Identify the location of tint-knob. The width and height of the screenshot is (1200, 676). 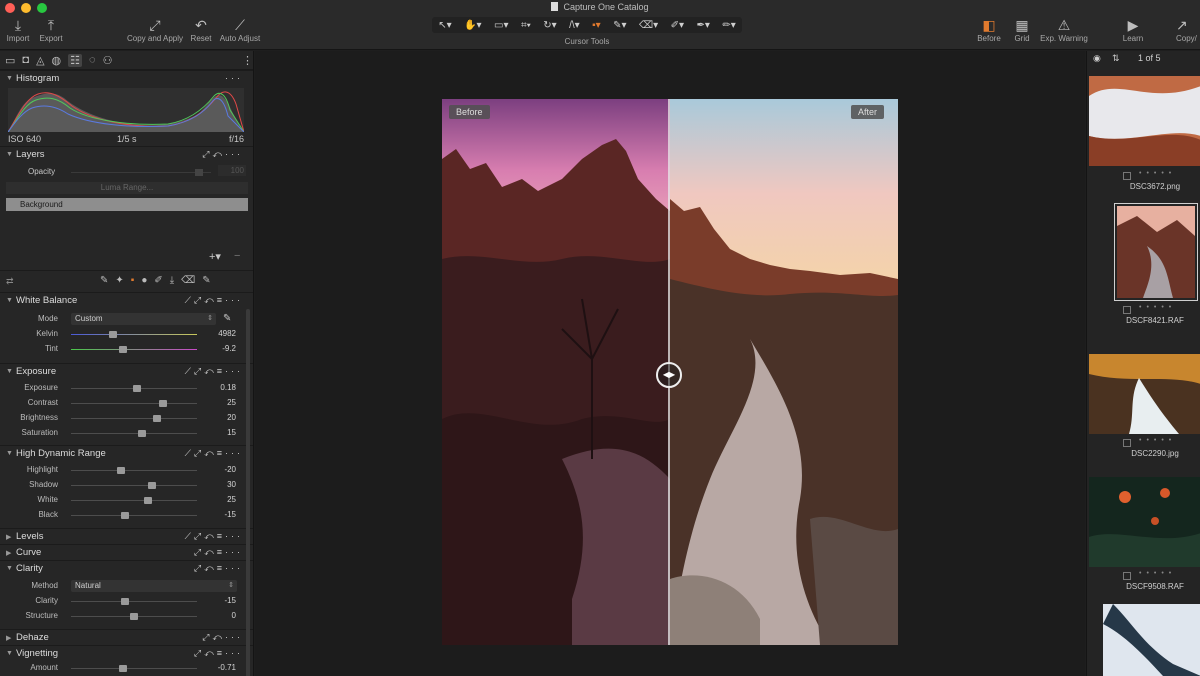
(122, 349).